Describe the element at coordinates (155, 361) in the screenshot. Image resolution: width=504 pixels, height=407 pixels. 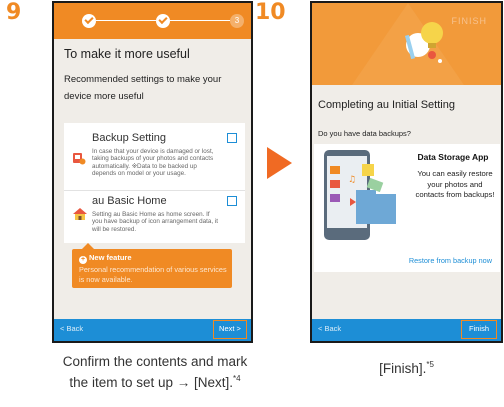
I see `caption-line-1: Confirm the contents and mark` at that location.